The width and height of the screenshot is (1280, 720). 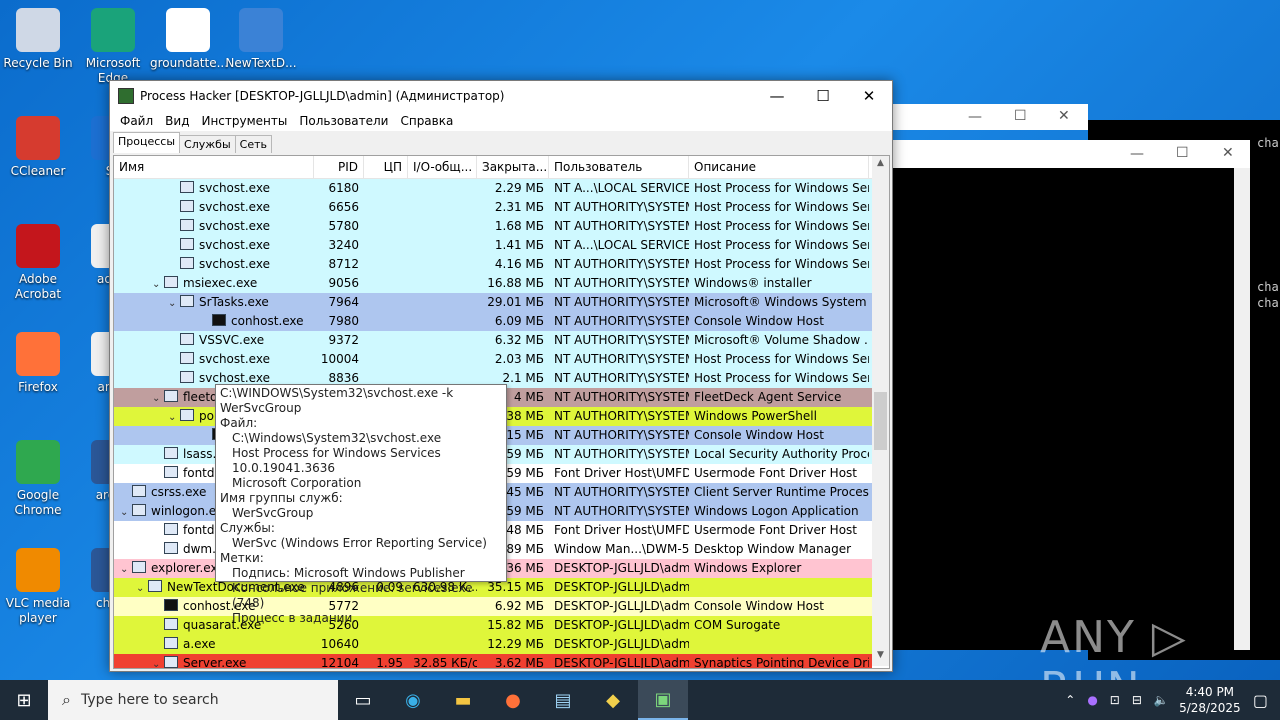 I want to click on column-name: Имя, so click(x=214, y=167).